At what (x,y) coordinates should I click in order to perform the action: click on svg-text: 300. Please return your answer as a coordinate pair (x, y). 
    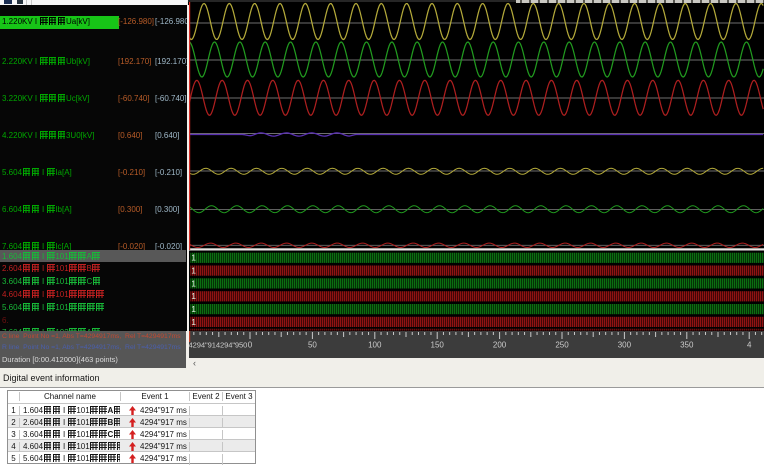
    Looking at the image, I should click on (625, 345).